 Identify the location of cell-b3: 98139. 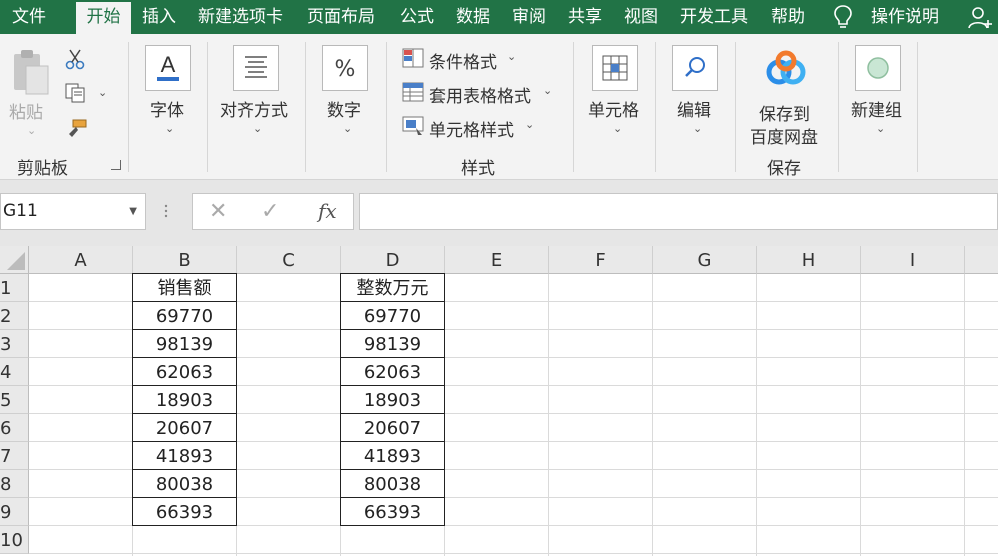
(184, 344).